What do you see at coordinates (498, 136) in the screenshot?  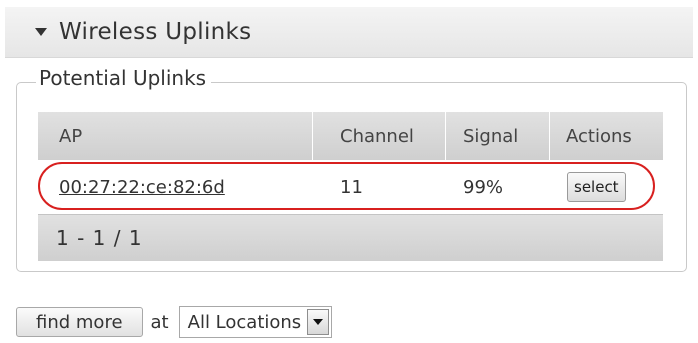 I see `column-header-signal: Signal` at bounding box center [498, 136].